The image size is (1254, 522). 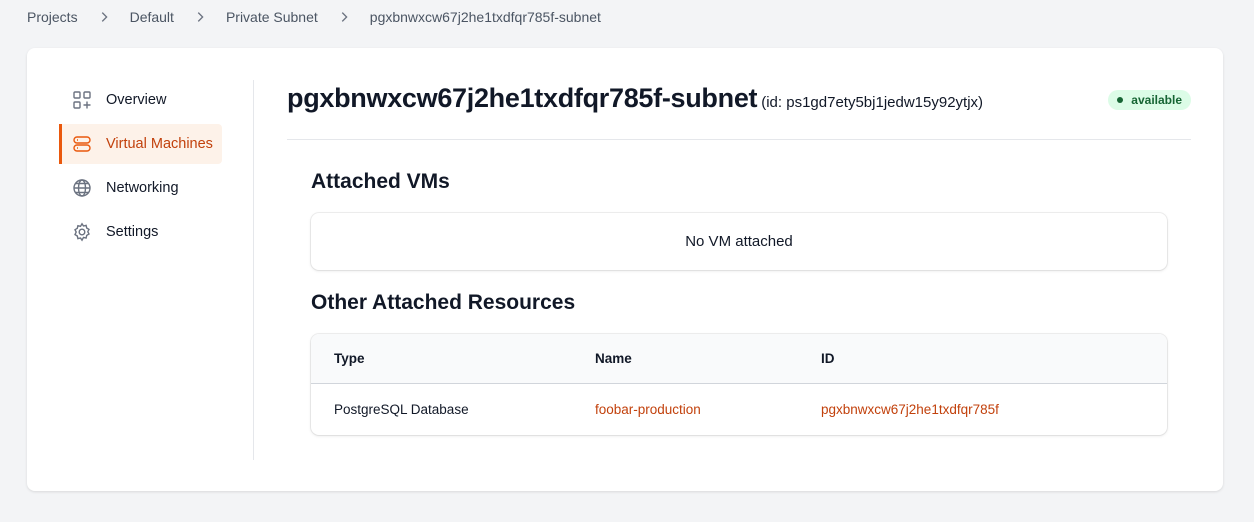 I want to click on cell-name: foobar-production, so click(x=708, y=409).